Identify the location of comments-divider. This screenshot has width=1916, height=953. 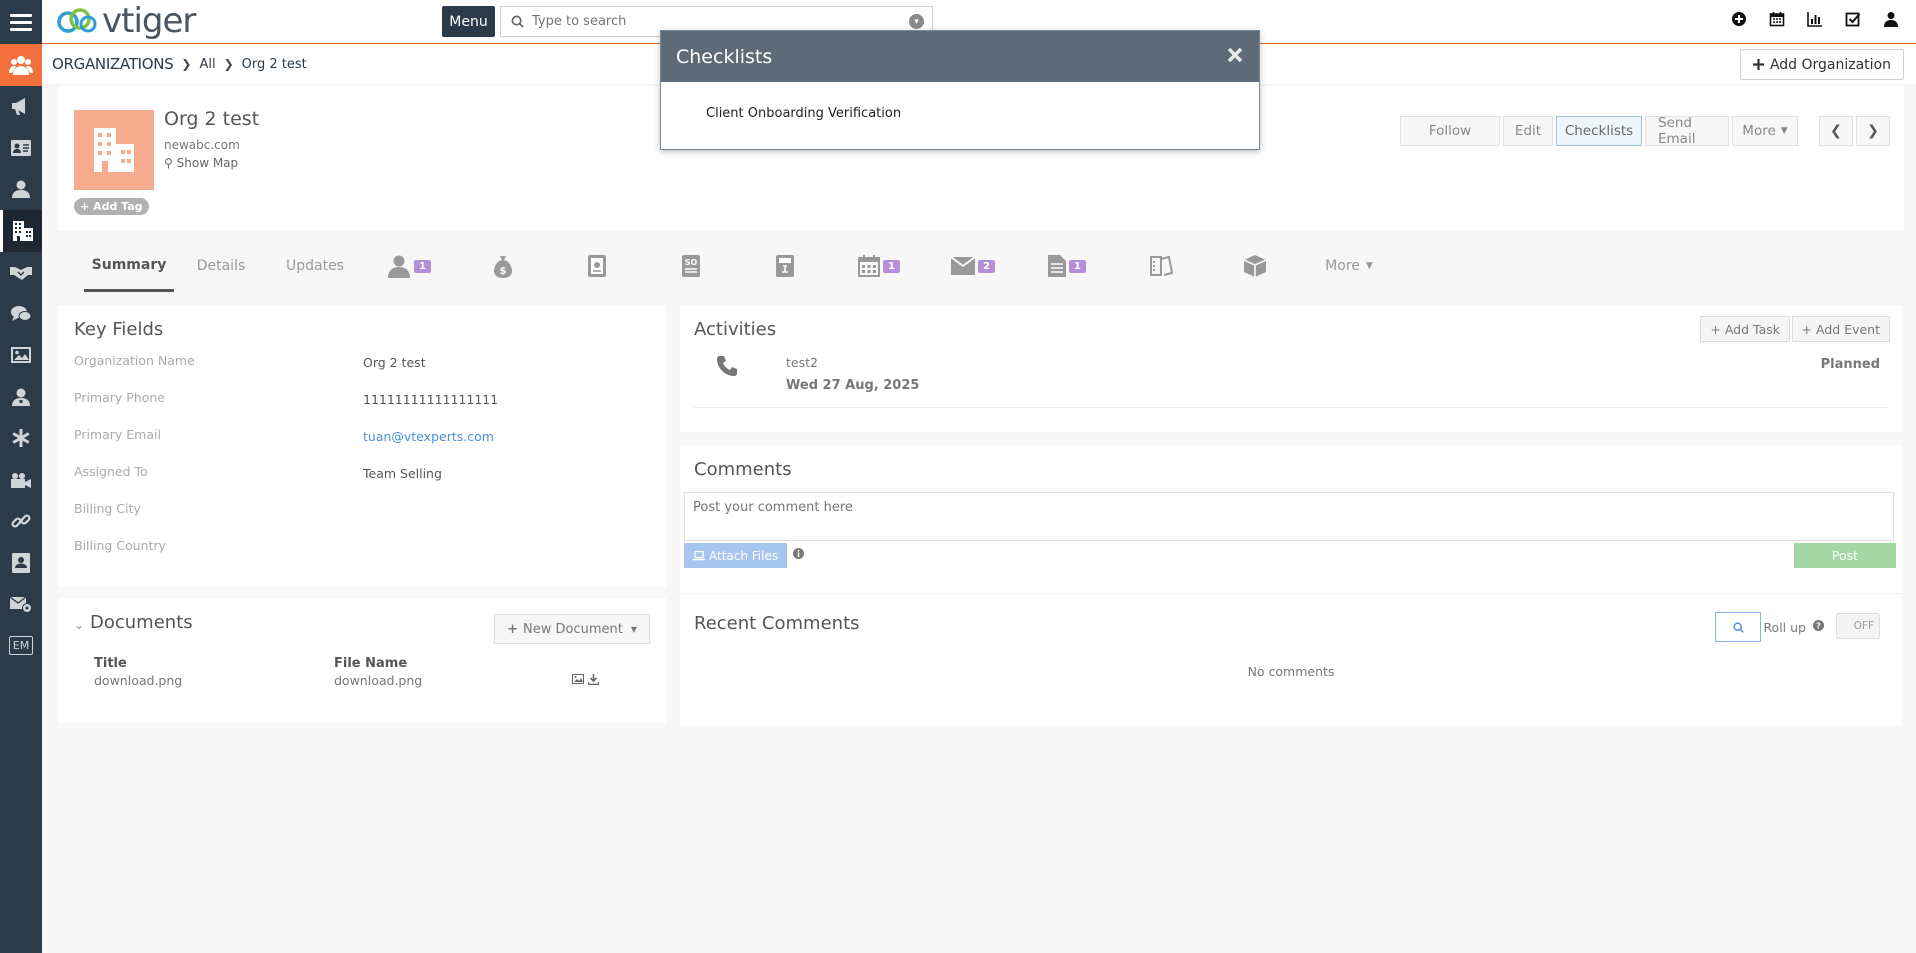
(1291, 593).